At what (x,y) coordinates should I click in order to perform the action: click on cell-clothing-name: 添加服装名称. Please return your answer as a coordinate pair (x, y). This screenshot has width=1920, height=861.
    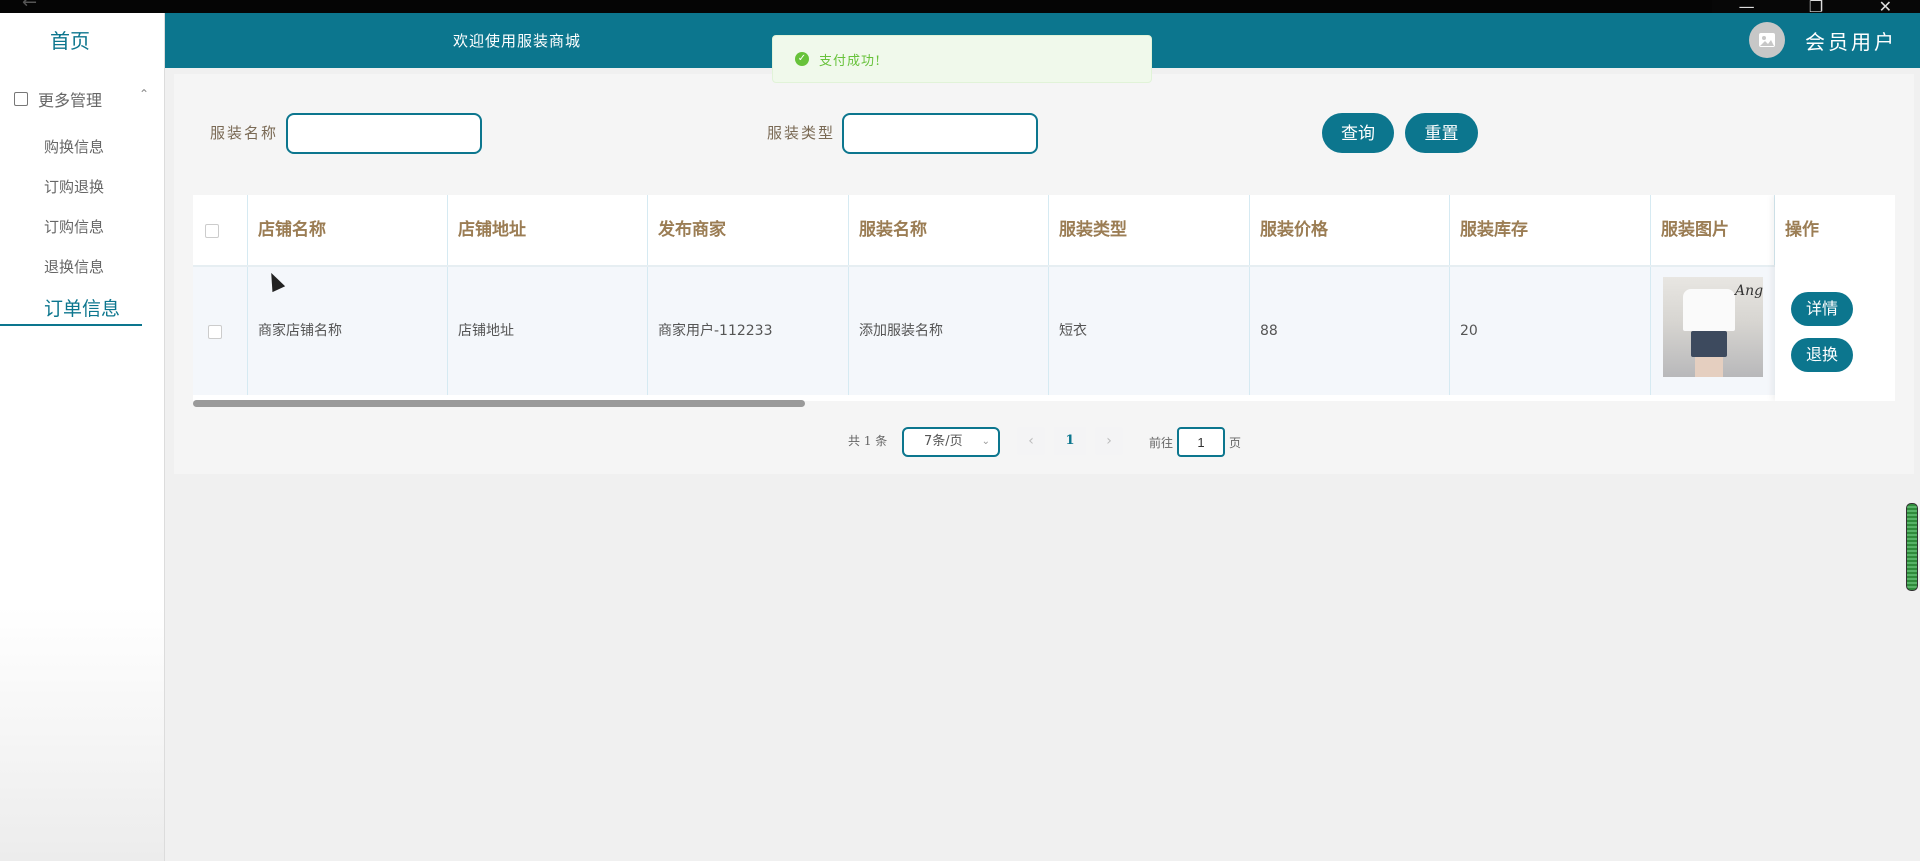
    Looking at the image, I should click on (949, 331).